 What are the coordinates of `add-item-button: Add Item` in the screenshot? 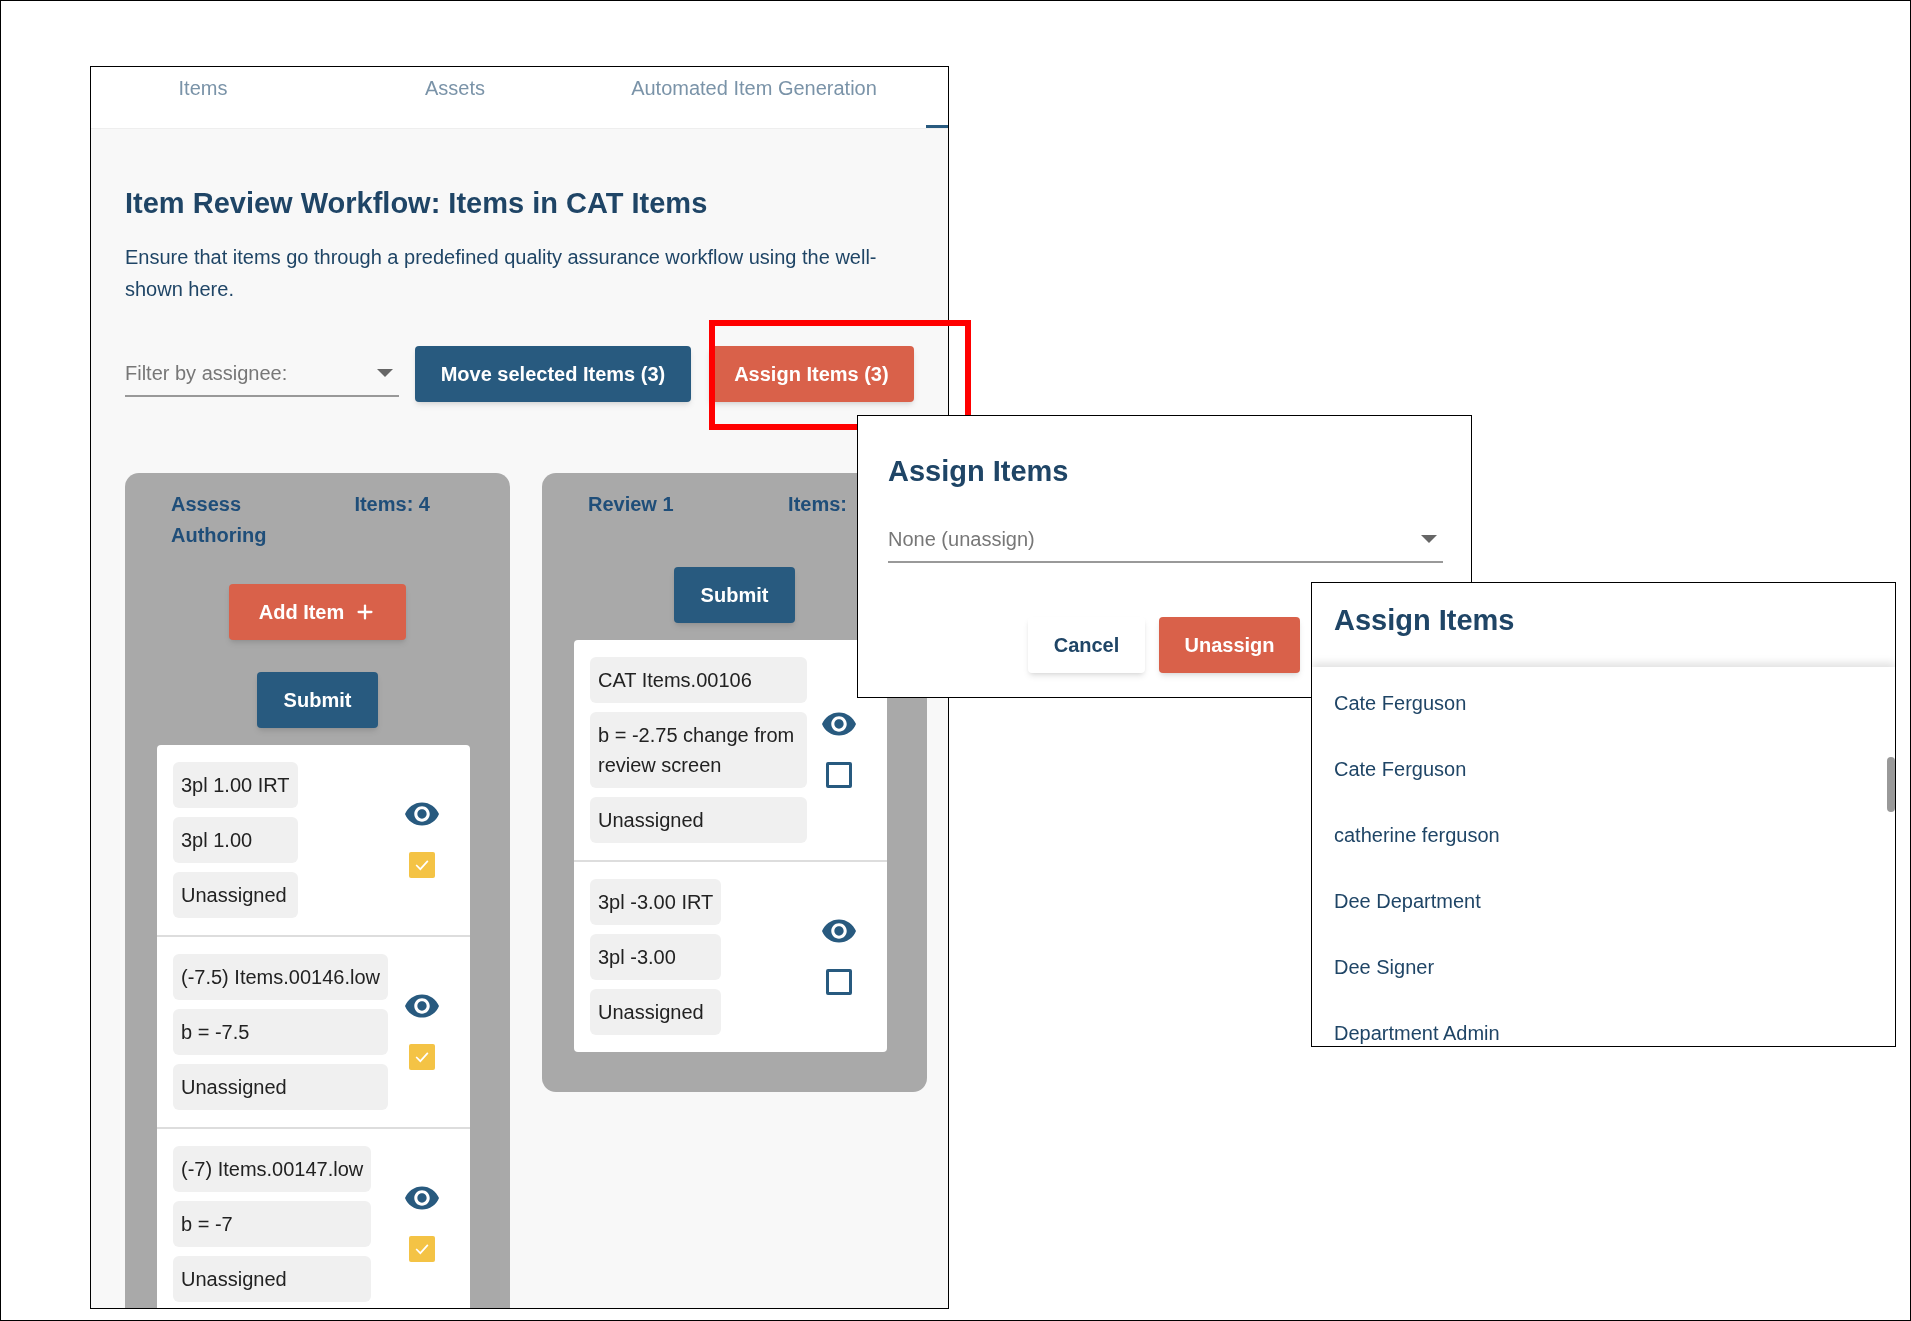 It's located at (317, 612).